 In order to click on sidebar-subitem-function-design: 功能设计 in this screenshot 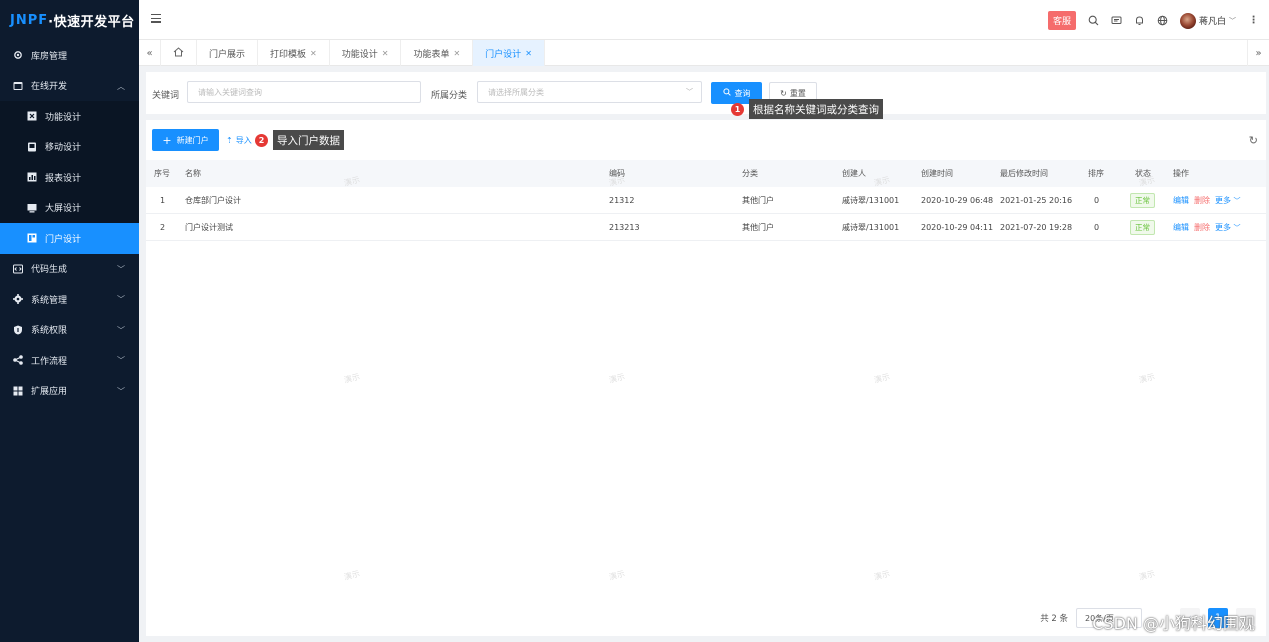, I will do `click(69, 116)`.